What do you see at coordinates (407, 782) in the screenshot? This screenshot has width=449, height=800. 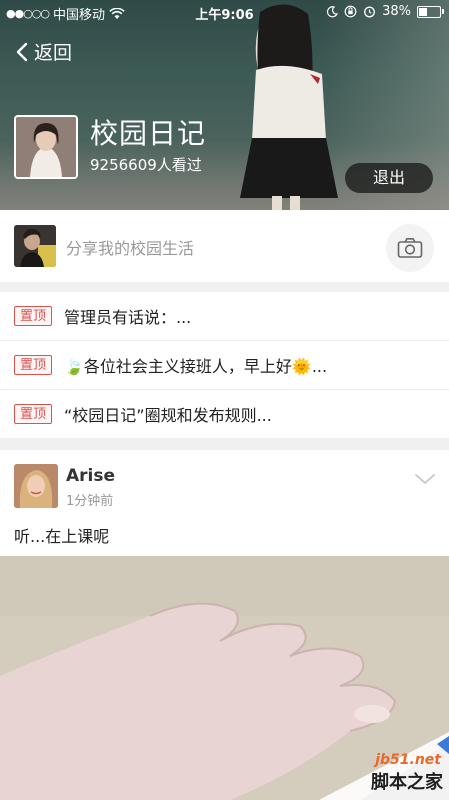 I see `watermark-name: 脚本之家` at bounding box center [407, 782].